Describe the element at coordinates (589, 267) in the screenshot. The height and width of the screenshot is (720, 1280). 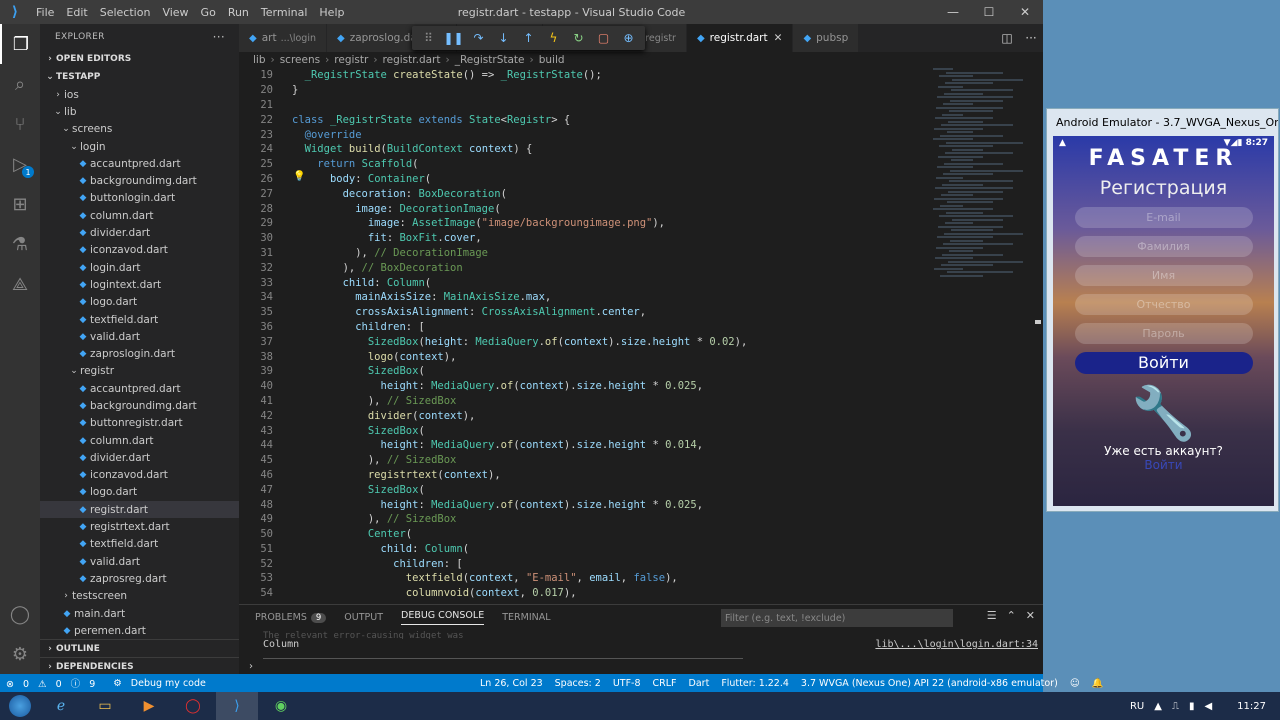
I see `code-line: 32 ), // BoxDecoration` at that location.